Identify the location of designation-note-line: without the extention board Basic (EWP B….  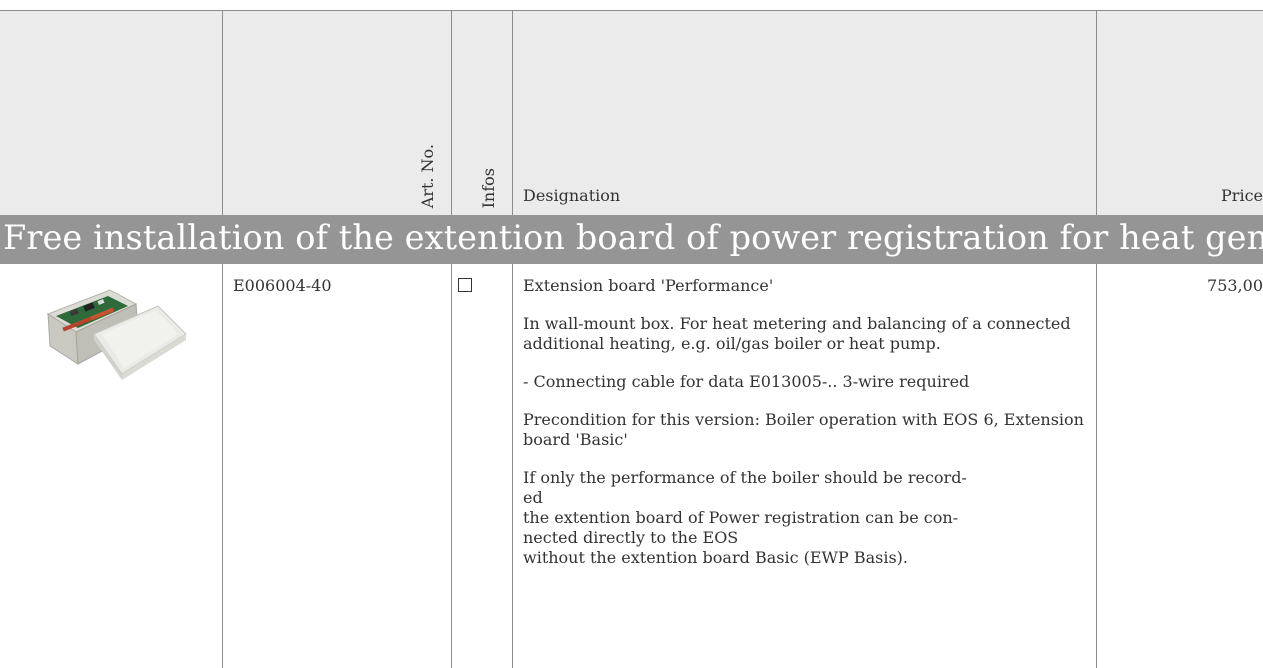
(715, 557).